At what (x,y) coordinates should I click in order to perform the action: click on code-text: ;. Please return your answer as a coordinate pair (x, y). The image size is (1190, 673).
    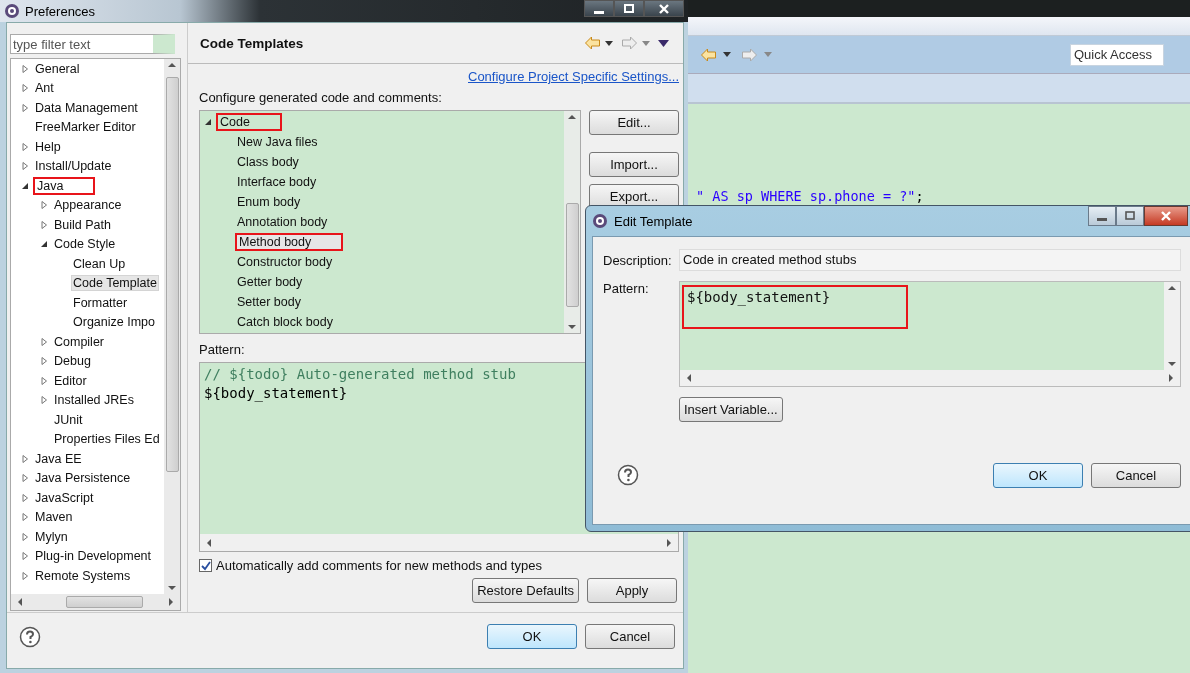
    Looking at the image, I should click on (919, 196).